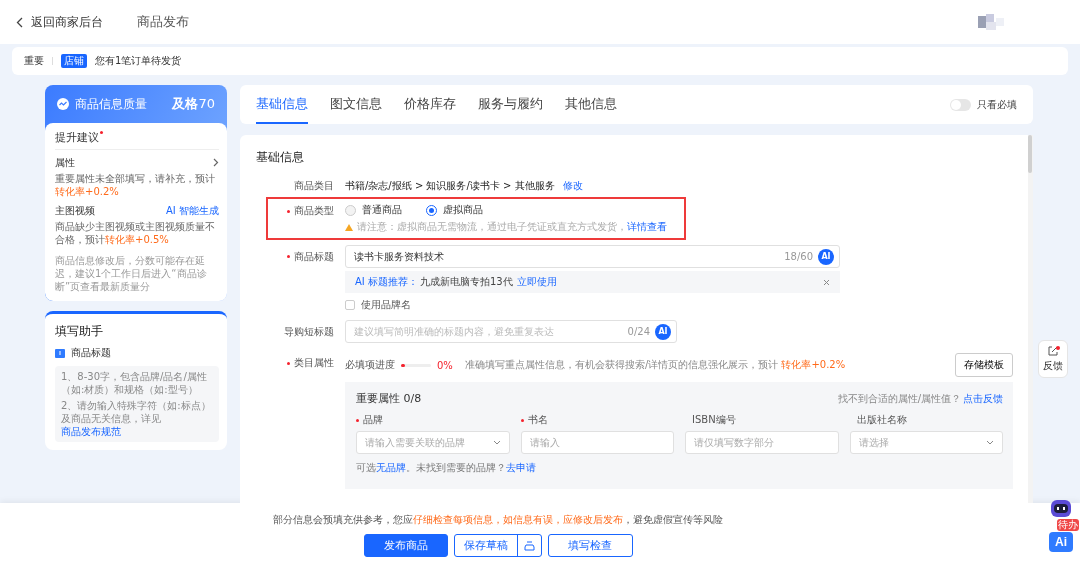 The height and width of the screenshot is (568, 1080). Describe the element at coordinates (373, 210) in the screenshot. I see `type-radio: 普通商品` at that location.